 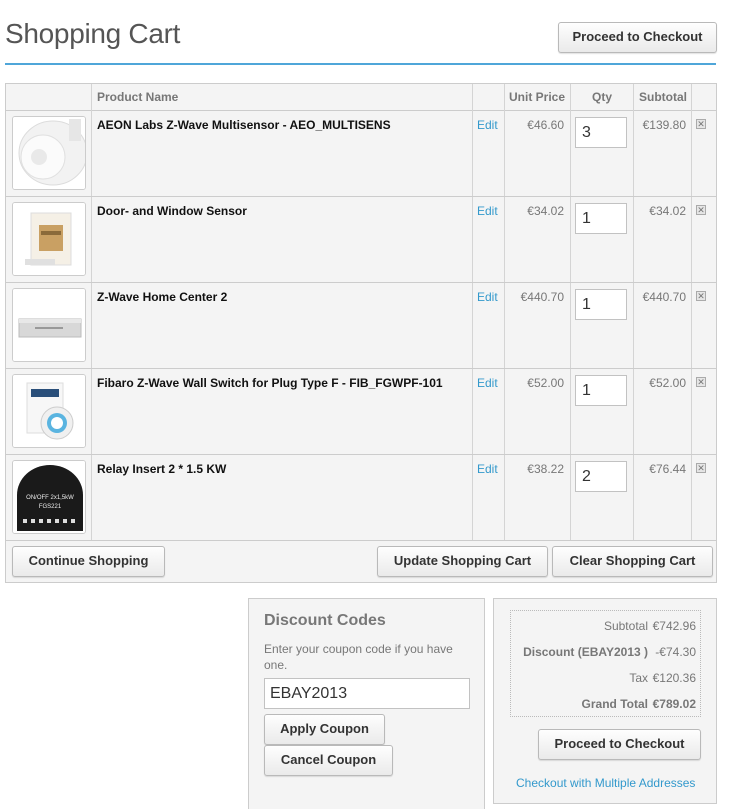 What do you see at coordinates (361, 97) in the screenshot?
I see `cart-table-header: Product Name Unit Price Qty Subtotal` at bounding box center [361, 97].